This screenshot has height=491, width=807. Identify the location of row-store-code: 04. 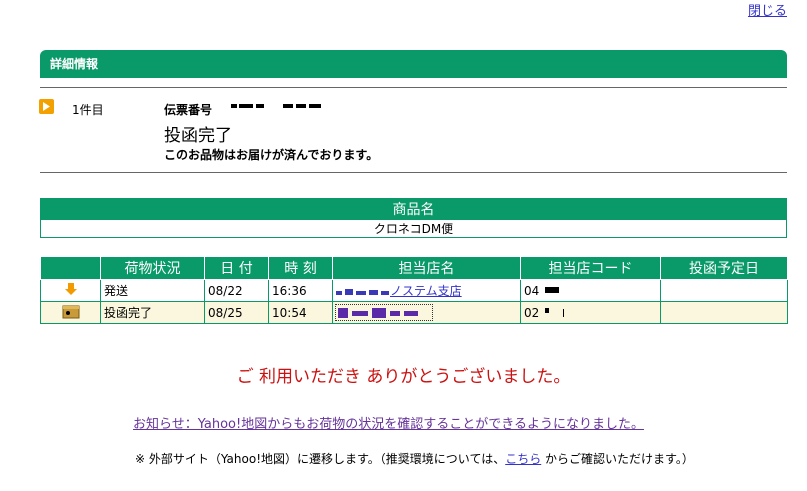
(590, 290).